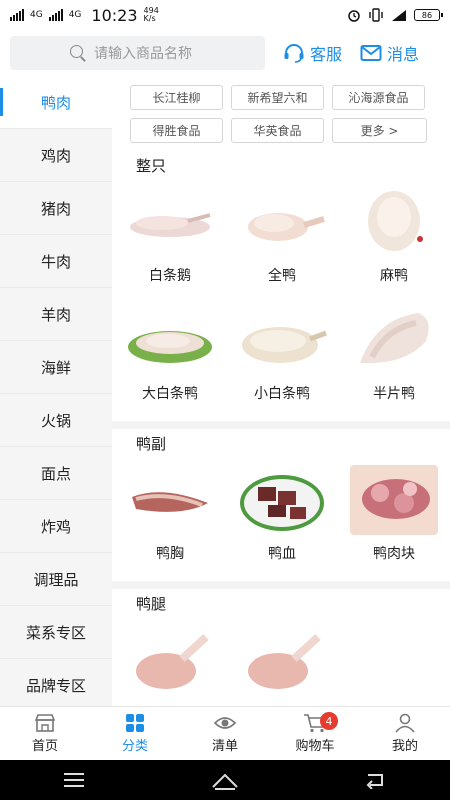  What do you see at coordinates (326, 54) in the screenshot?
I see `customer-service-label: 客服` at bounding box center [326, 54].